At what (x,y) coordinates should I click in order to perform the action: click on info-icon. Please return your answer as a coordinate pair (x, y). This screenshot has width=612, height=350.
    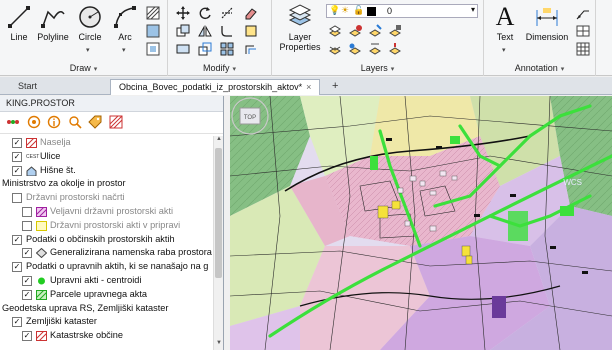
    Looking at the image, I should click on (54, 122).